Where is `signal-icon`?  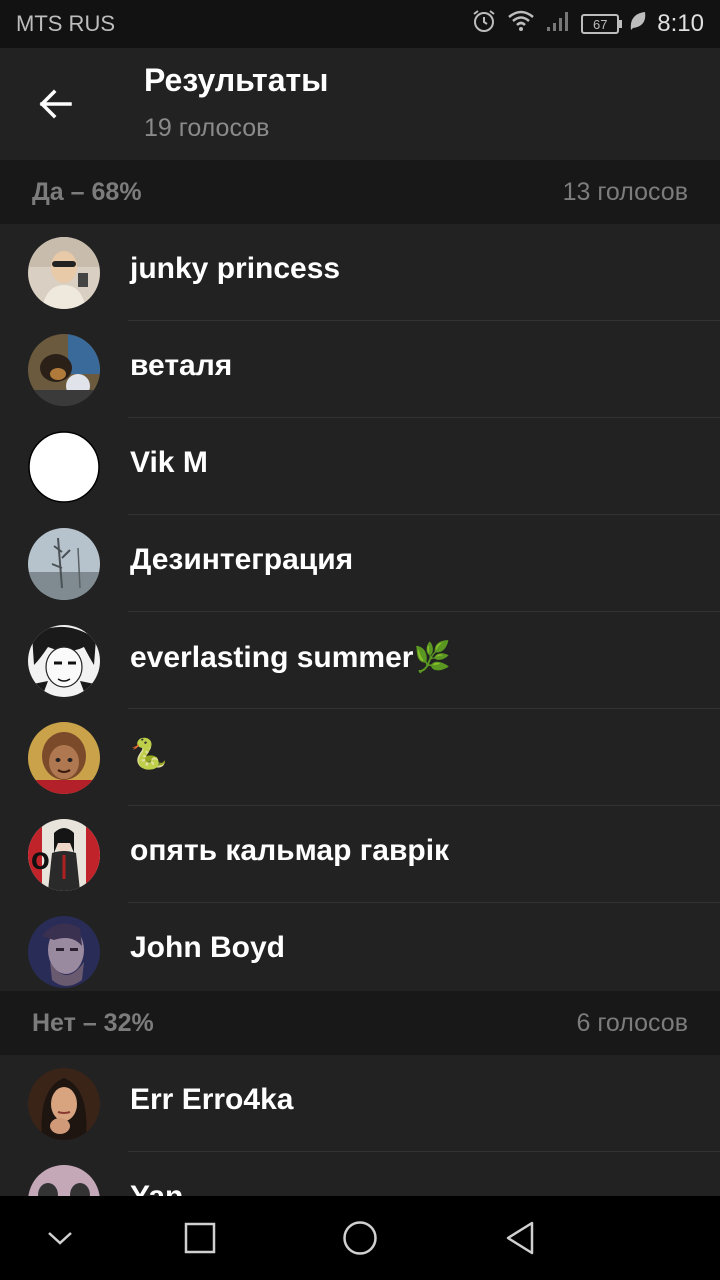
signal-icon is located at coordinates (558, 24).